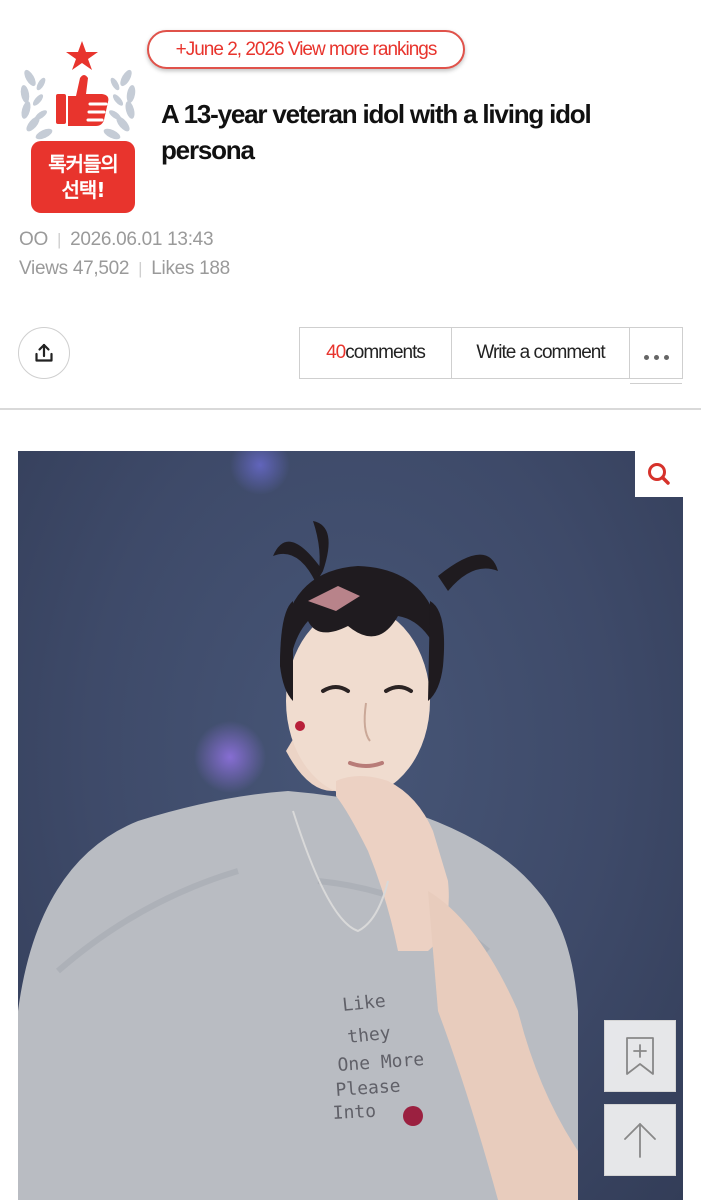 This screenshot has height=1200, width=701. What do you see at coordinates (173, 268) in the screenshot?
I see `likes-label: Likes` at bounding box center [173, 268].